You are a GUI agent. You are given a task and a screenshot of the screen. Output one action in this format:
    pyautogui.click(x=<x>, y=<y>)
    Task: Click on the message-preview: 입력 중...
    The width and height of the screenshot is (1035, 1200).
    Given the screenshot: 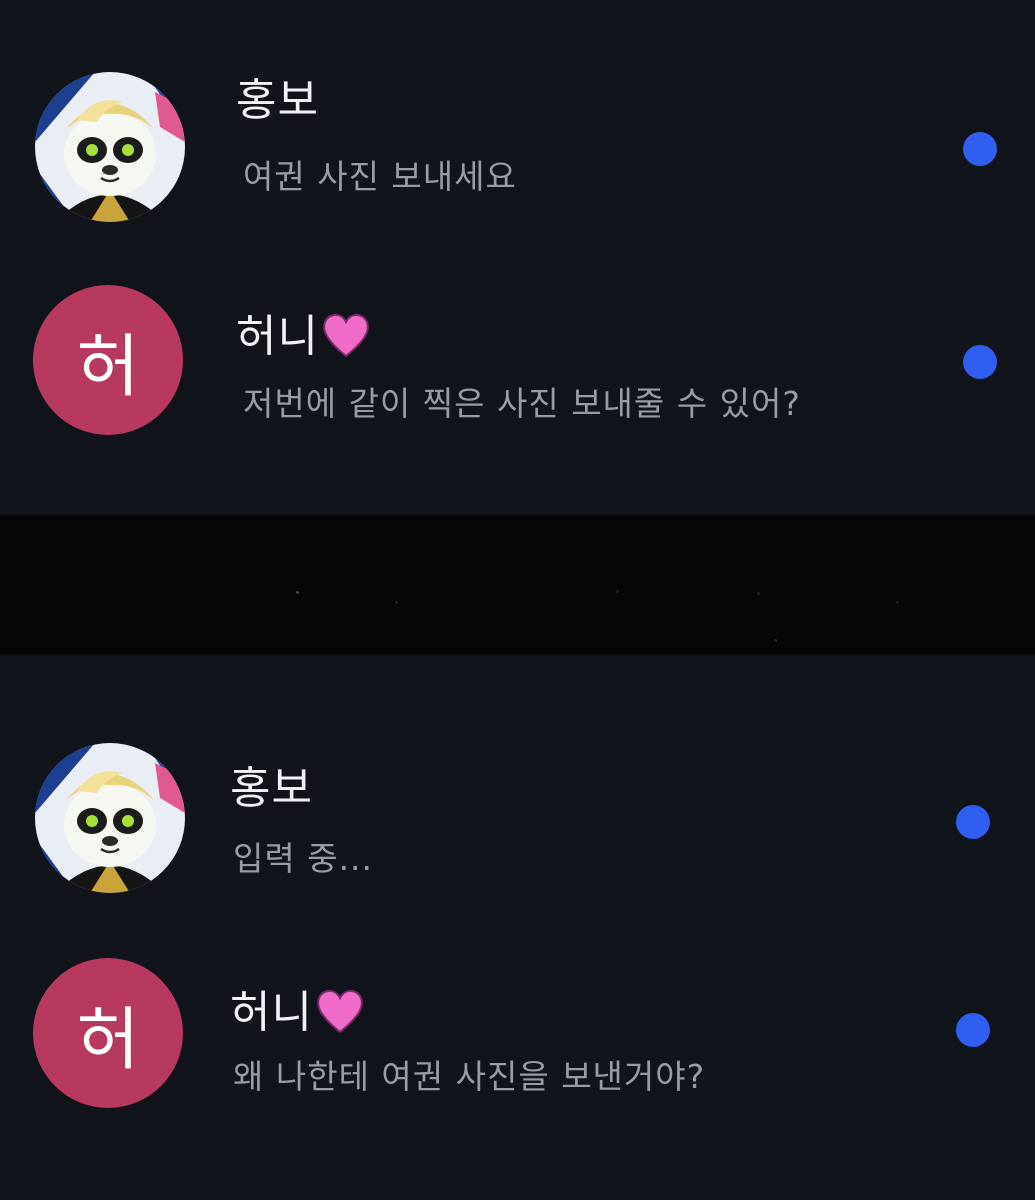 What is the action you would take?
    pyautogui.click(x=303, y=858)
    